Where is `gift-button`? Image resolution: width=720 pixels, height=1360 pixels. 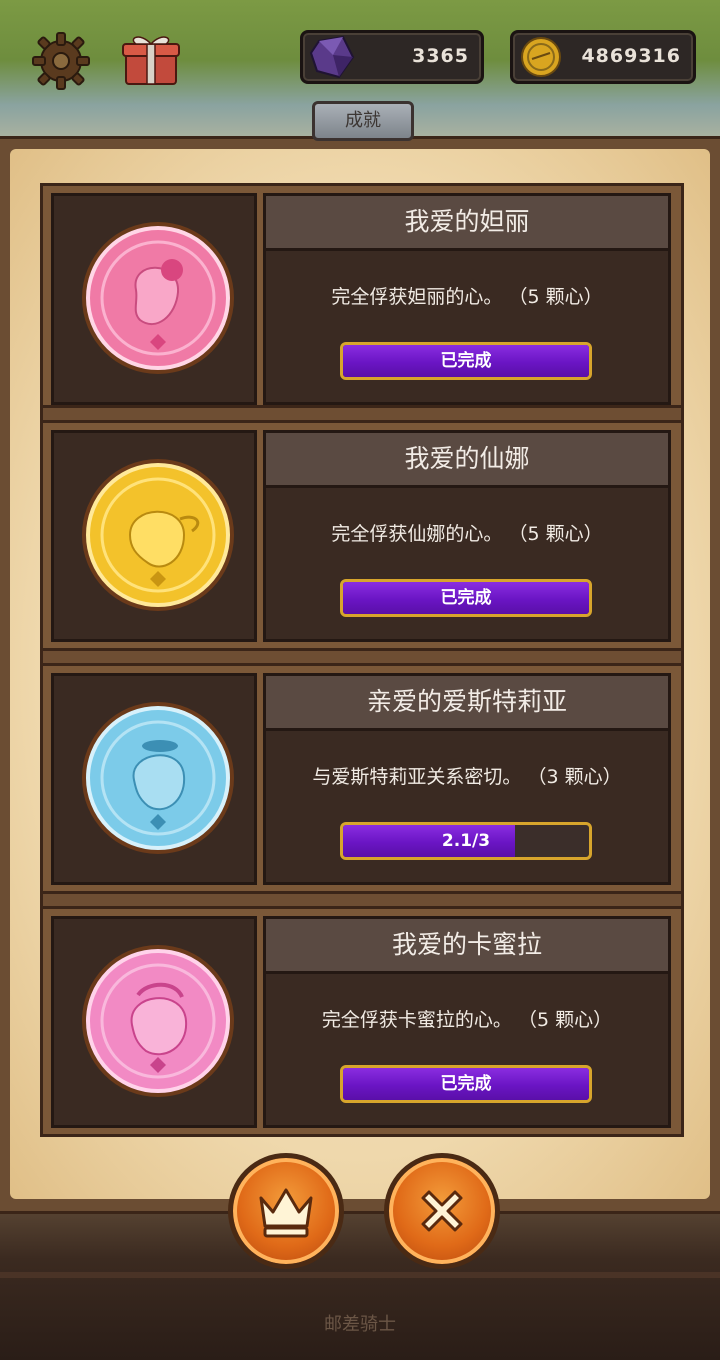
gift-button is located at coordinates (151, 59).